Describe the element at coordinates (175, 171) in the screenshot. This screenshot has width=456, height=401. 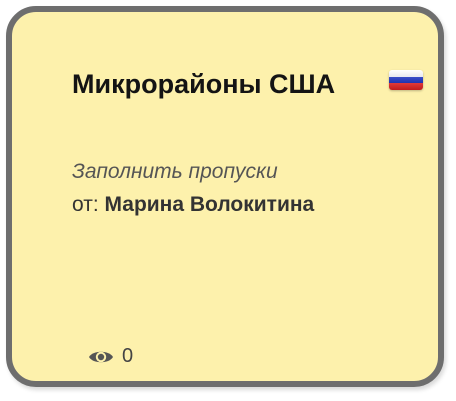
I see `activity-type: Заполнить пропуски` at that location.